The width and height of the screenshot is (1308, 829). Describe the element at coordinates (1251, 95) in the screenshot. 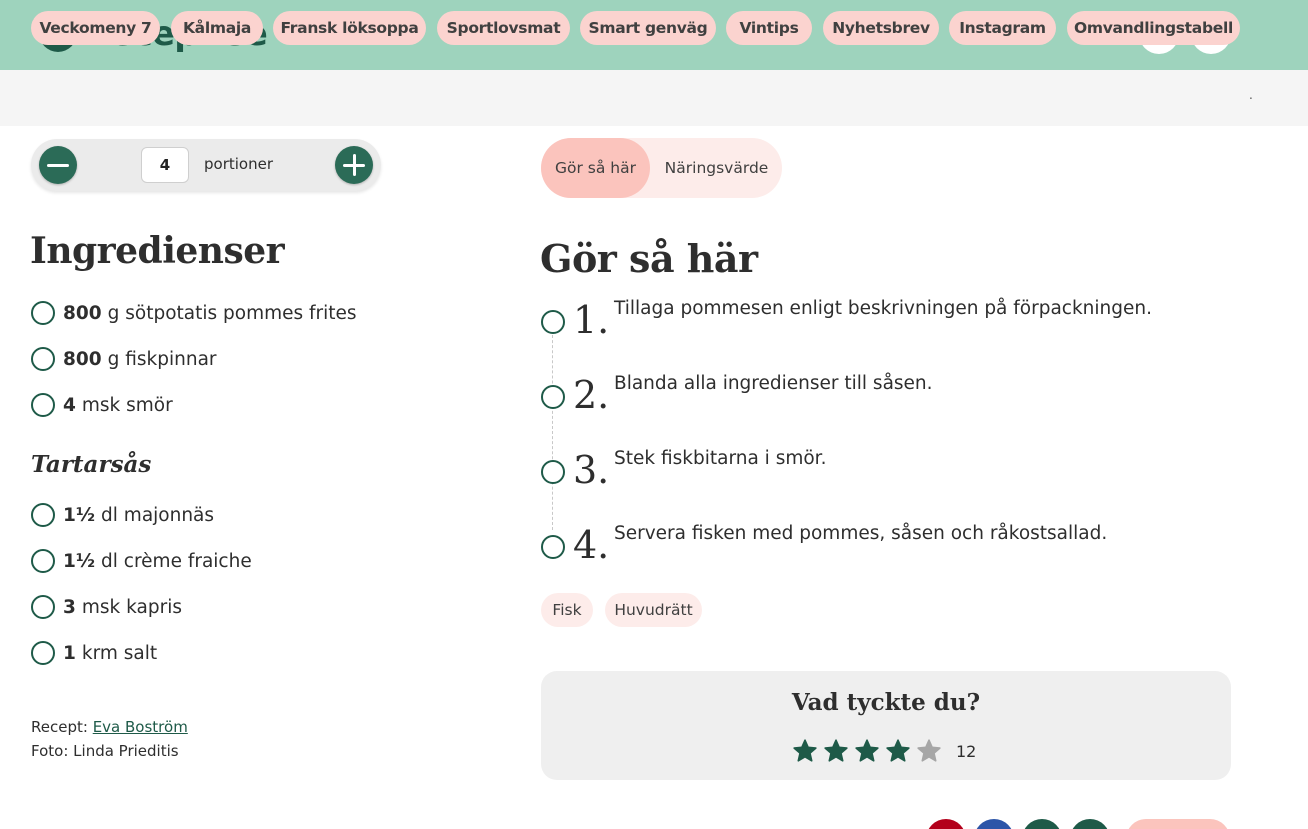

I see `chip-overflow: .` at that location.